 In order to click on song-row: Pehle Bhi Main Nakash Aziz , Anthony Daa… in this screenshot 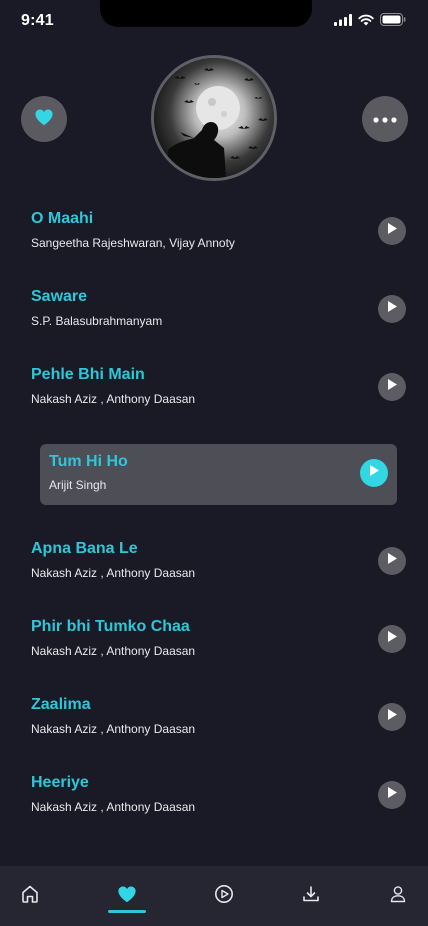, I will do `click(214, 391)`.